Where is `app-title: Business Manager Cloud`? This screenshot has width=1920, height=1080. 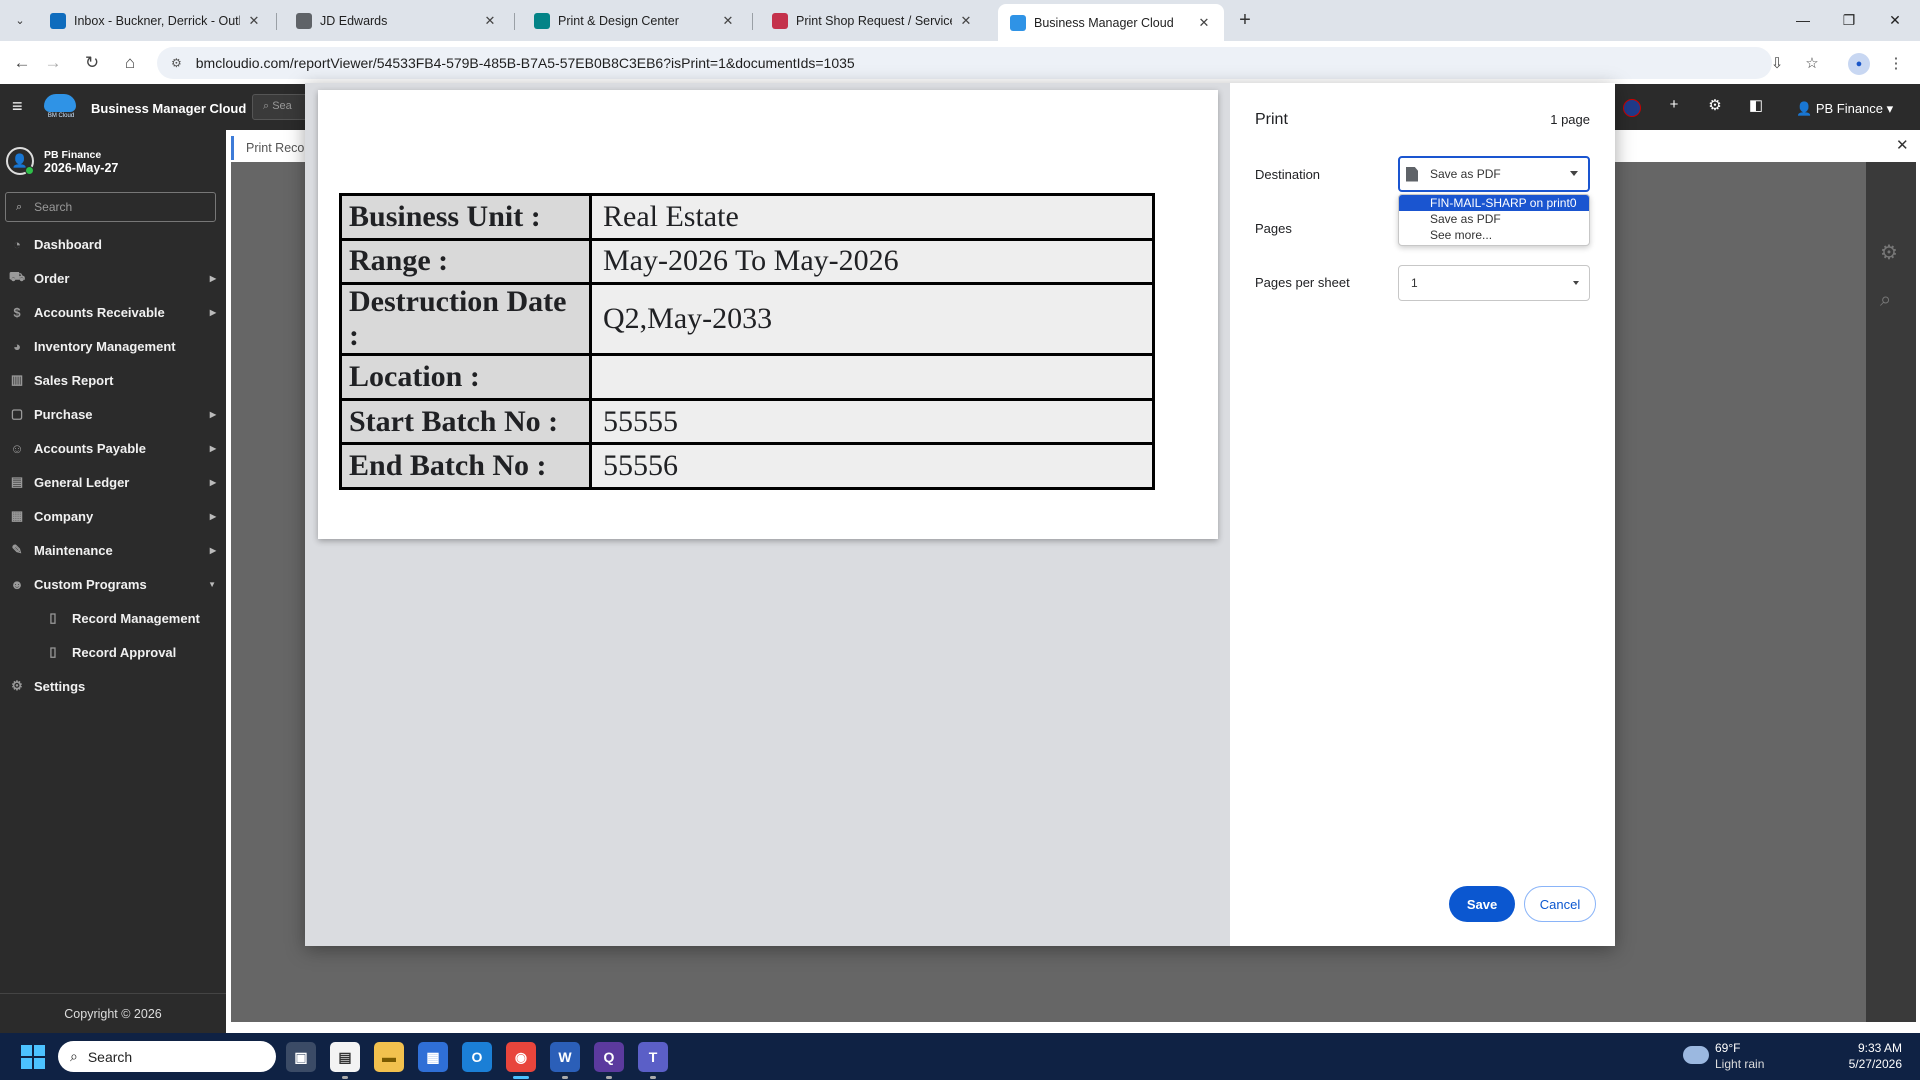
app-title: Business Manager Cloud is located at coordinates (169, 108).